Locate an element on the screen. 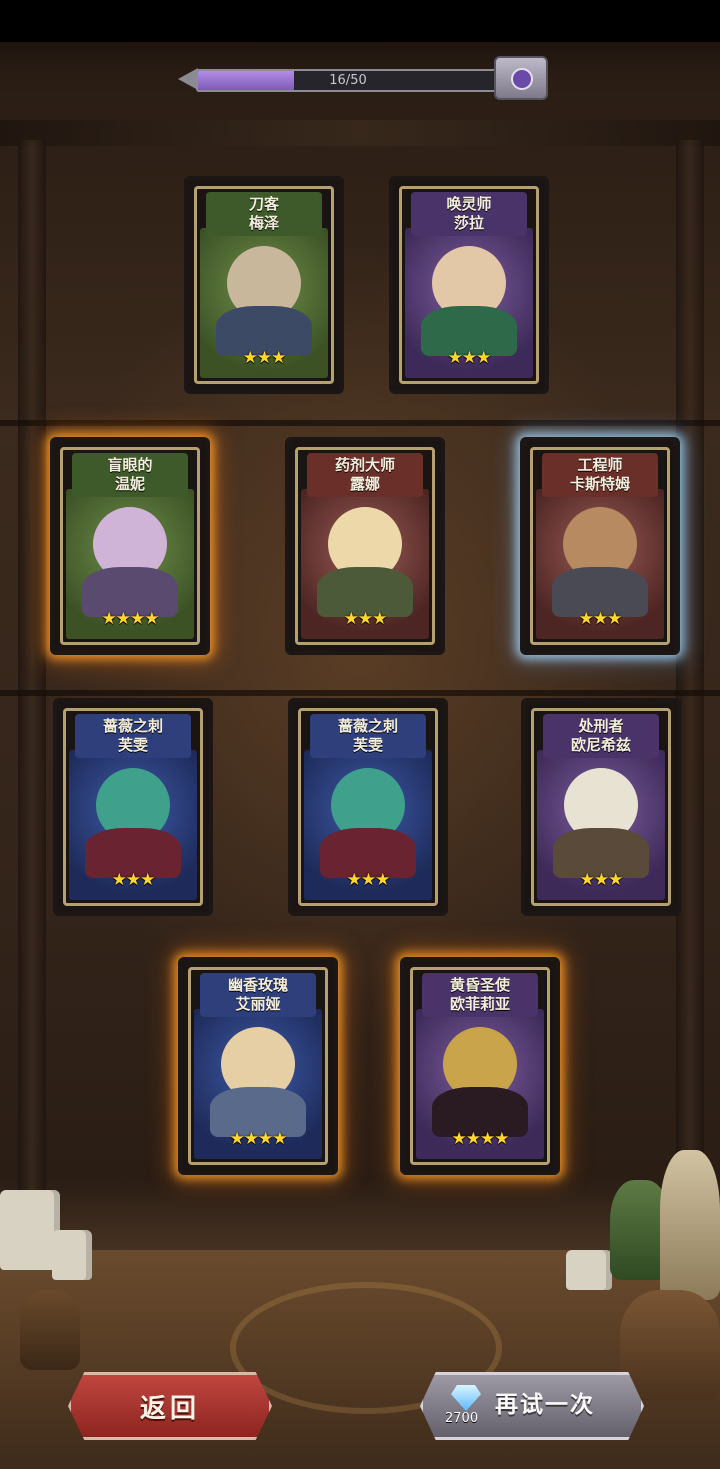 The width and height of the screenshot is (720, 1469). hero-card: 药剂大师 露娜 ★★★ is located at coordinates (365, 546).